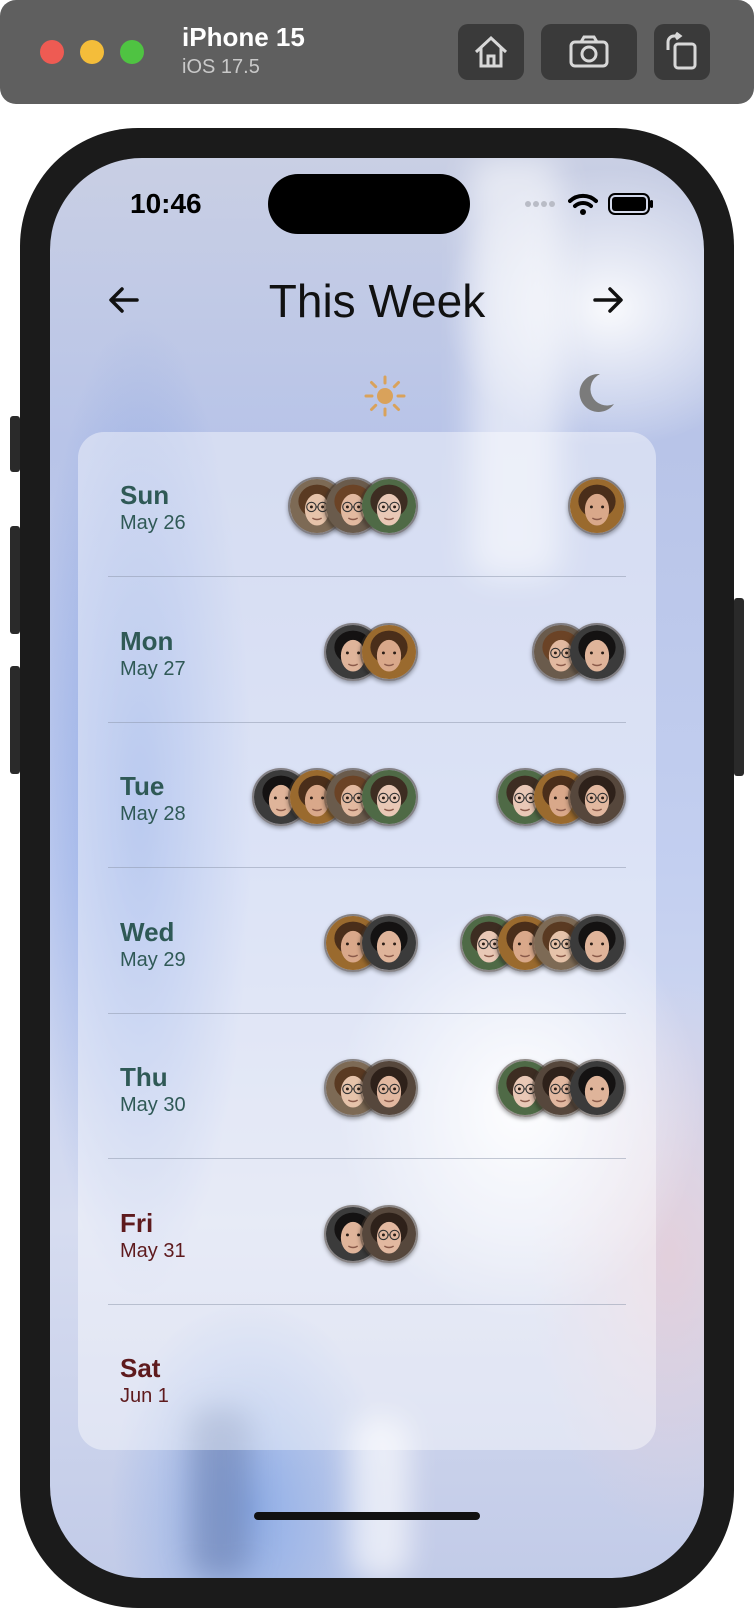 This screenshot has height=1612, width=754. What do you see at coordinates (630, 204) in the screenshot?
I see `battery-icon` at bounding box center [630, 204].